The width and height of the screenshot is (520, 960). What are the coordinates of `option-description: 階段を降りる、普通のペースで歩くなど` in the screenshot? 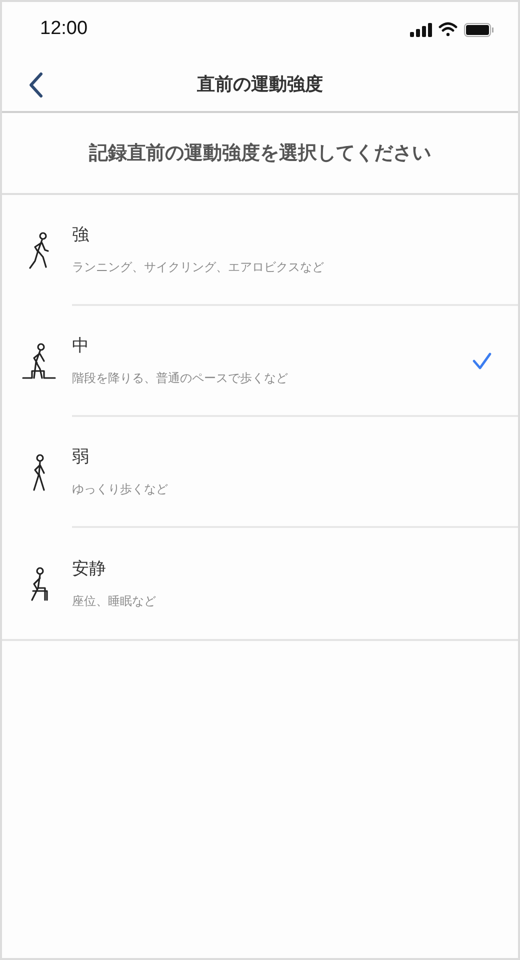 It's located at (180, 379).